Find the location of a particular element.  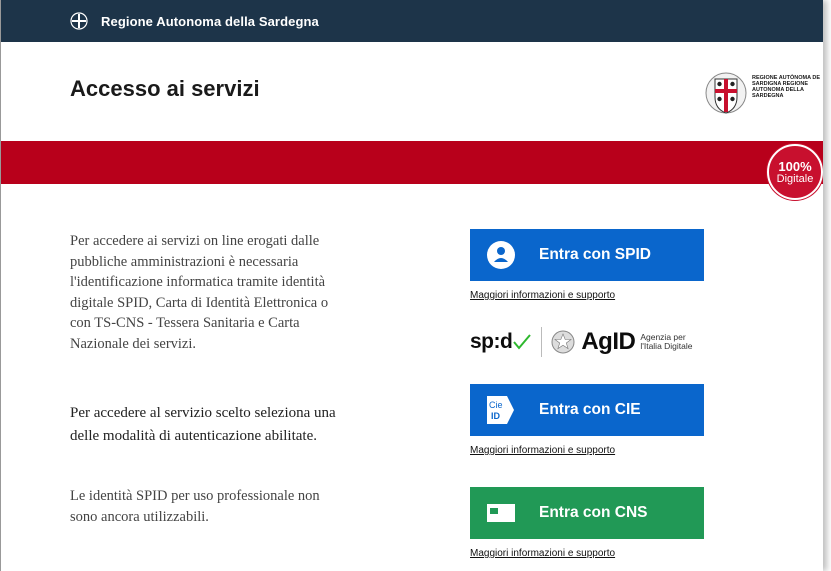

badge-percent: 100% is located at coordinates (795, 166).